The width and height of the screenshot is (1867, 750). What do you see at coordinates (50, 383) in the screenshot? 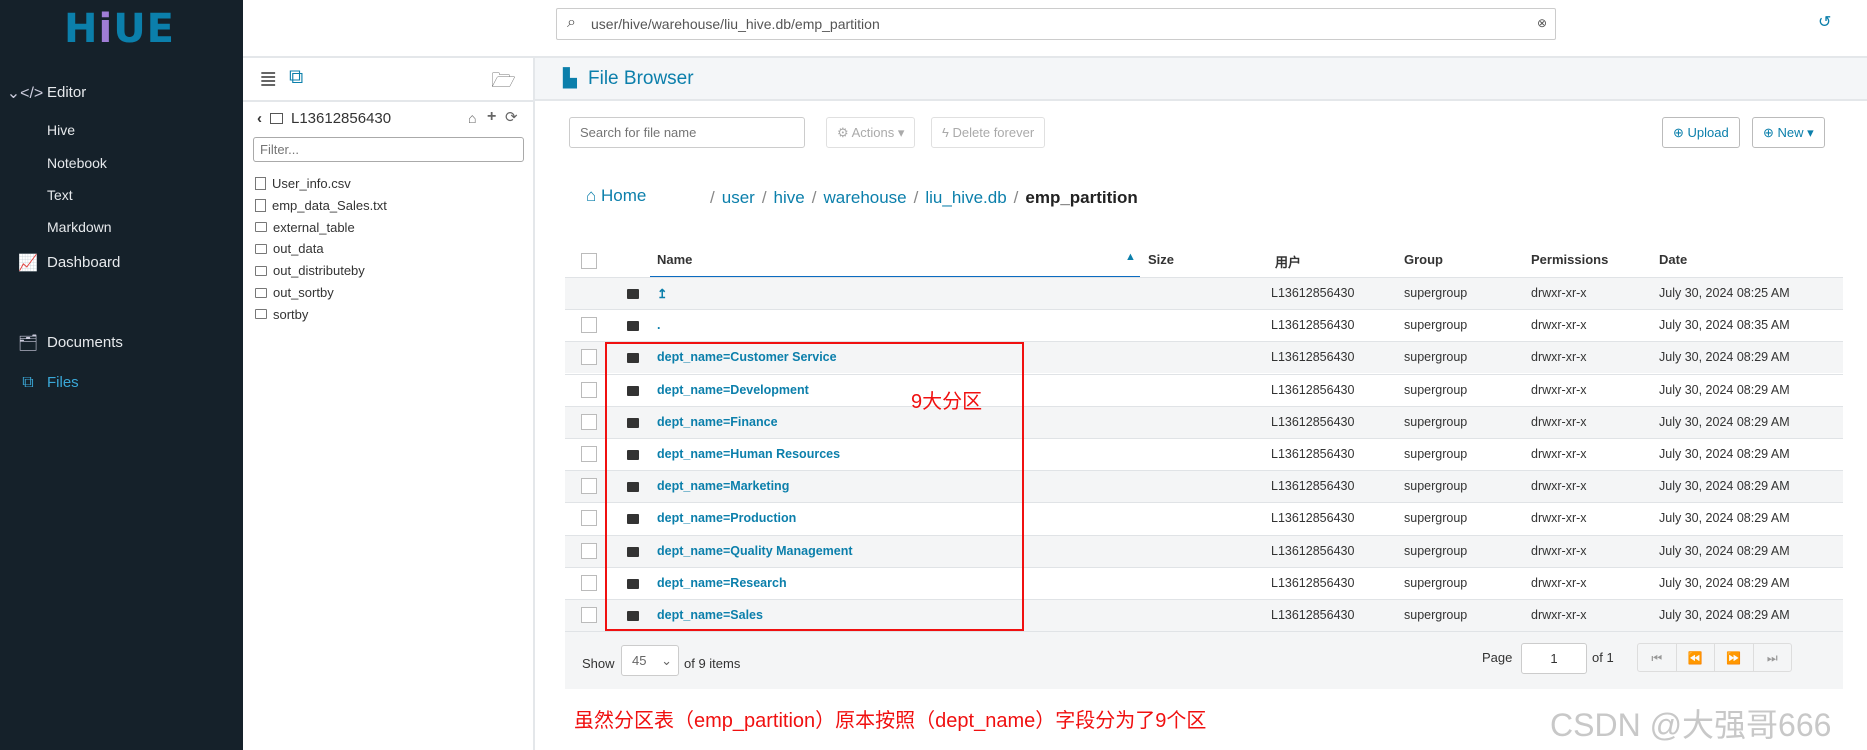
I see `sidebar-item-files: ⧉ Files` at bounding box center [50, 383].